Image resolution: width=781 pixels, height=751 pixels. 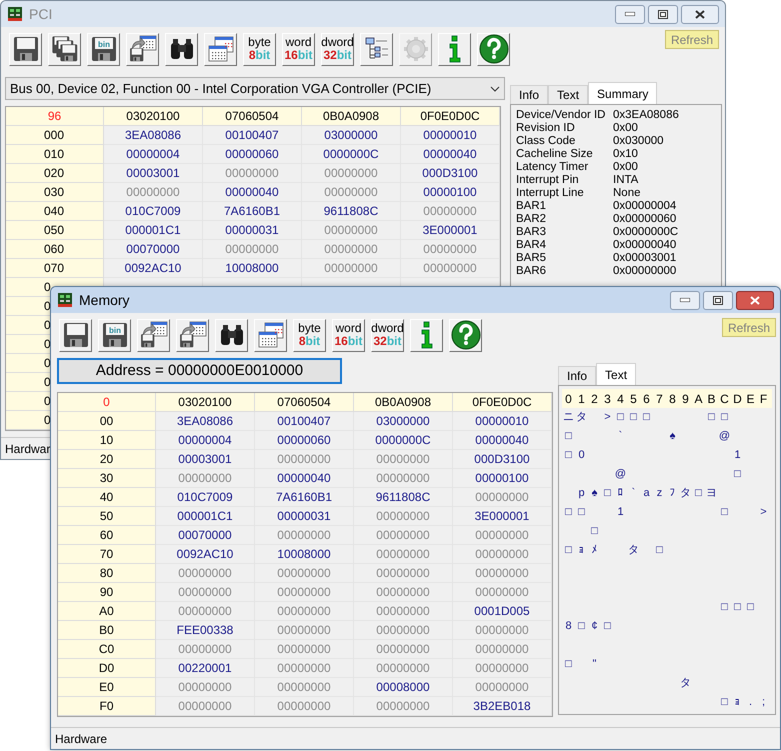 What do you see at coordinates (607, 418) in the screenshot?
I see `text-char: >` at bounding box center [607, 418].